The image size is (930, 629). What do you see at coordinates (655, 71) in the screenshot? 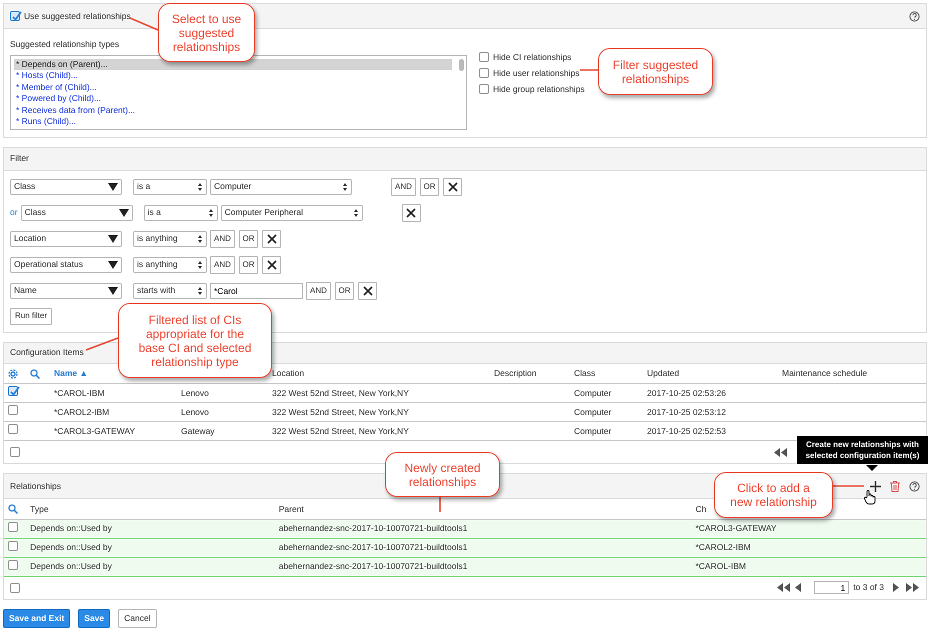
I see `callout: Filter suggested relationships` at bounding box center [655, 71].